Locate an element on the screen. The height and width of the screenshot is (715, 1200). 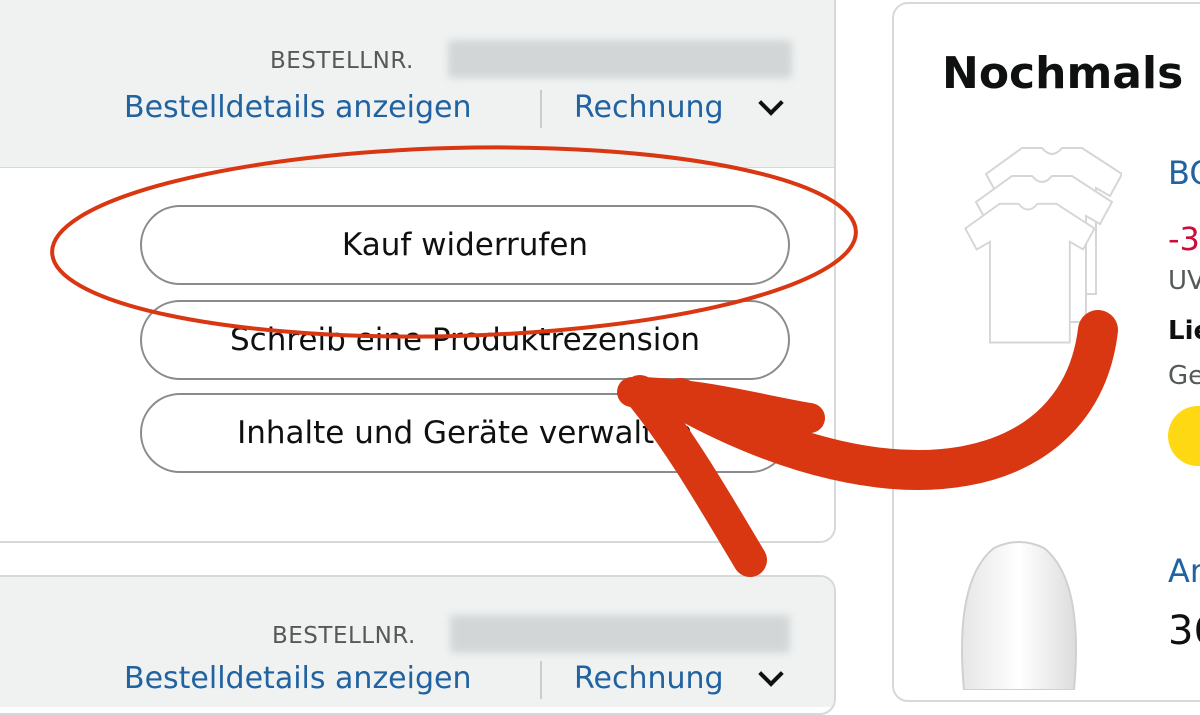
product-title-link: BOSS is located at coordinates (1184, 173).